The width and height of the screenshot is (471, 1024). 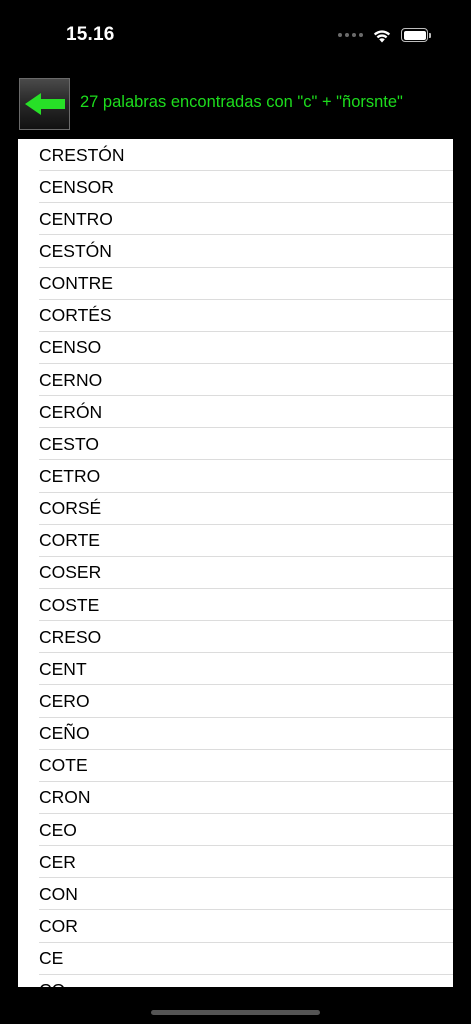 What do you see at coordinates (235, 444) in the screenshot?
I see `word-list-item: CESTO` at bounding box center [235, 444].